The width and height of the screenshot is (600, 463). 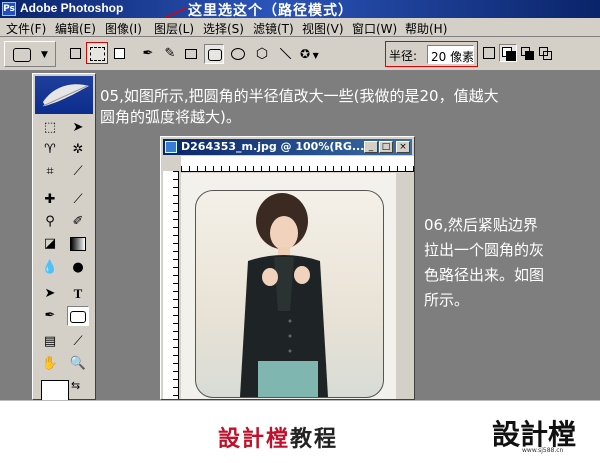 What do you see at coordinates (78, 200) in the screenshot?
I see `brush-tool: ⟋` at bounding box center [78, 200].